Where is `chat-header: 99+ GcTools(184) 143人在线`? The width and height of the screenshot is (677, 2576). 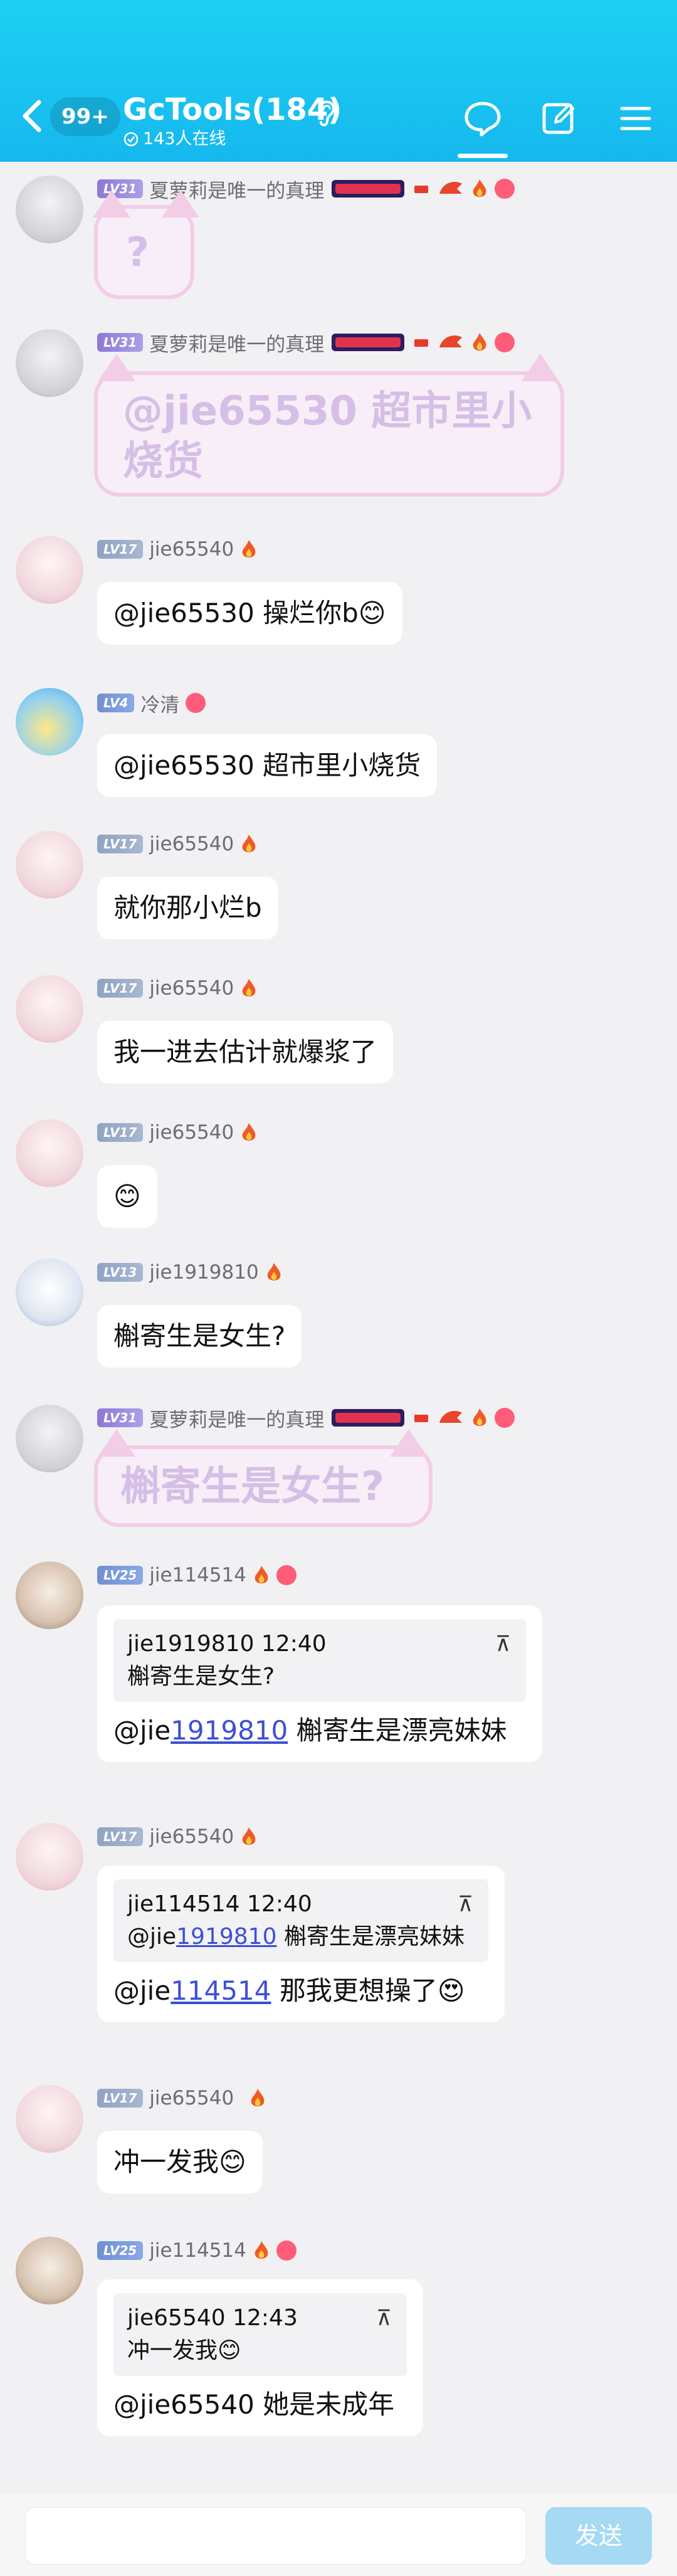 chat-header: 99+ GcTools(184) 143人在线 is located at coordinates (338, 81).